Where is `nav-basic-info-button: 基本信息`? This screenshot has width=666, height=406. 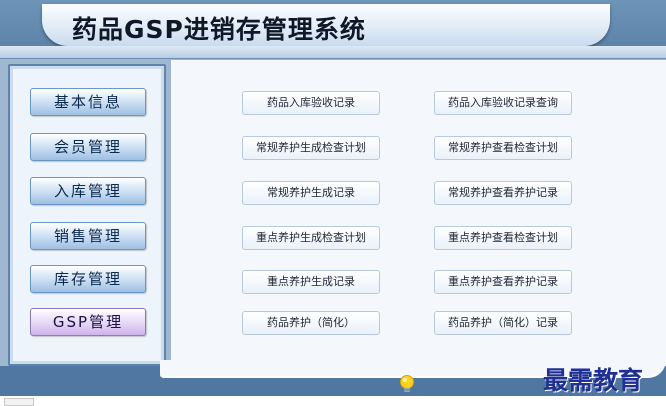
nav-basic-info-button: 基本信息 is located at coordinates (88, 102).